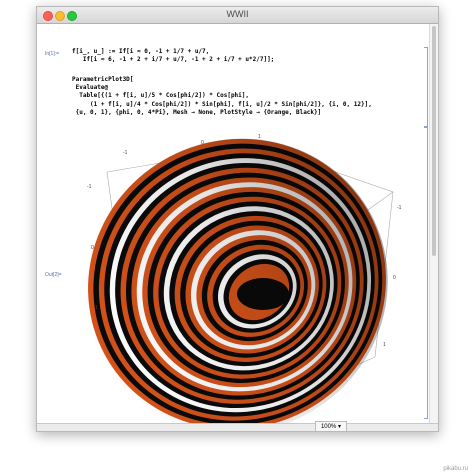  What do you see at coordinates (53, 275) in the screenshot?
I see `output-cell-label: Out[2]=` at bounding box center [53, 275].